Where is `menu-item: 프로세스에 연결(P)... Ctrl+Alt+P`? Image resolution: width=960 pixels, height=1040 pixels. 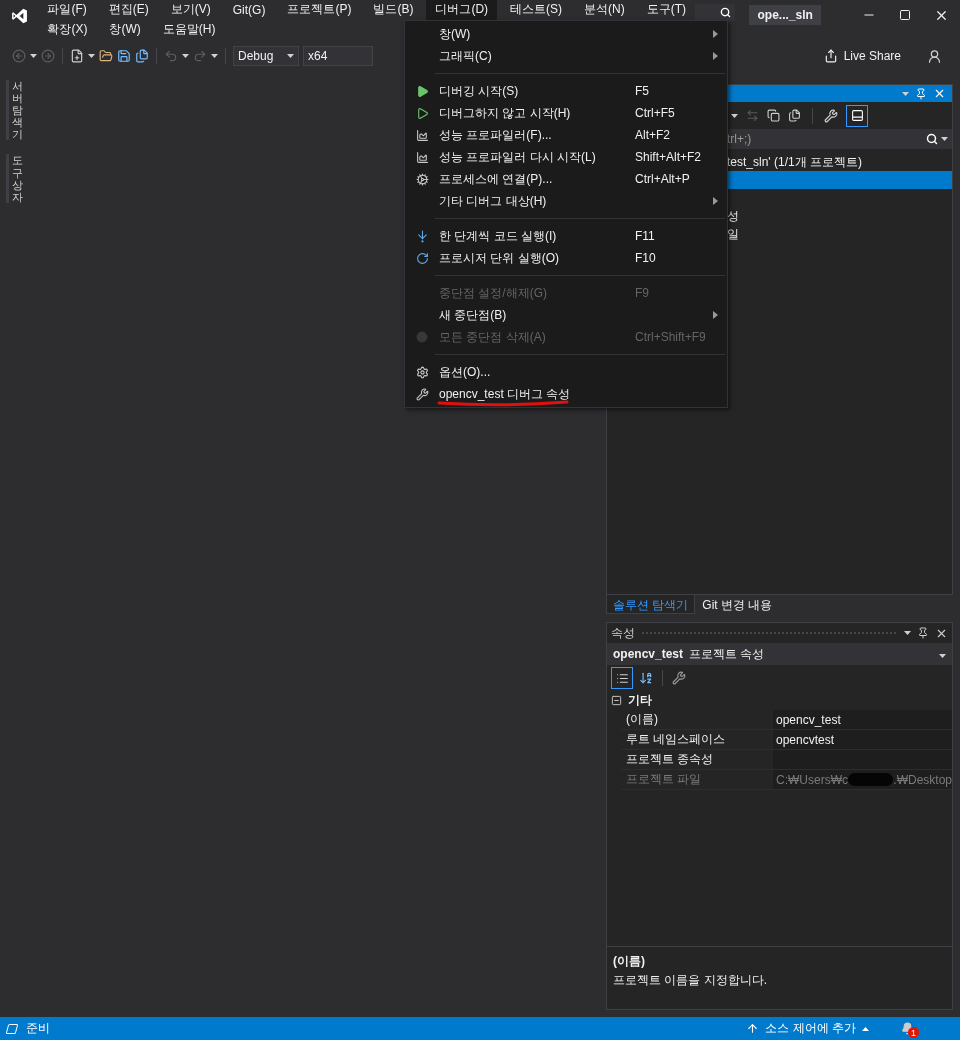
menu-item: 프로세스에 연결(P)... Ctrl+Alt+P is located at coordinates (566, 179).